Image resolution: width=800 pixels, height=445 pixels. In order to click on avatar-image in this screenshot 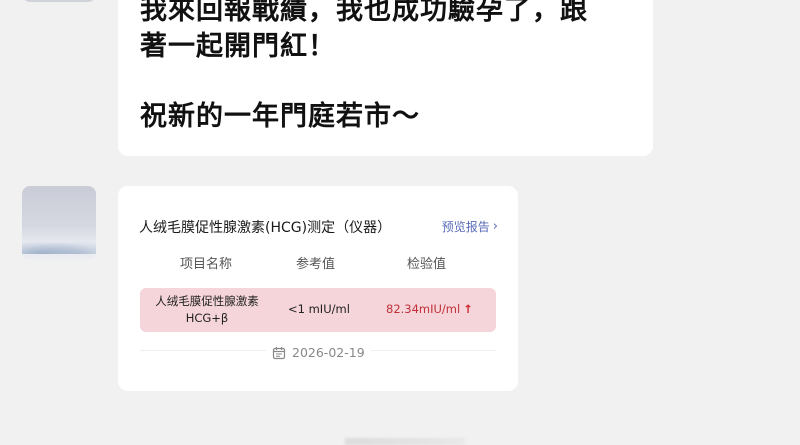, I will do `click(59, 247)`.